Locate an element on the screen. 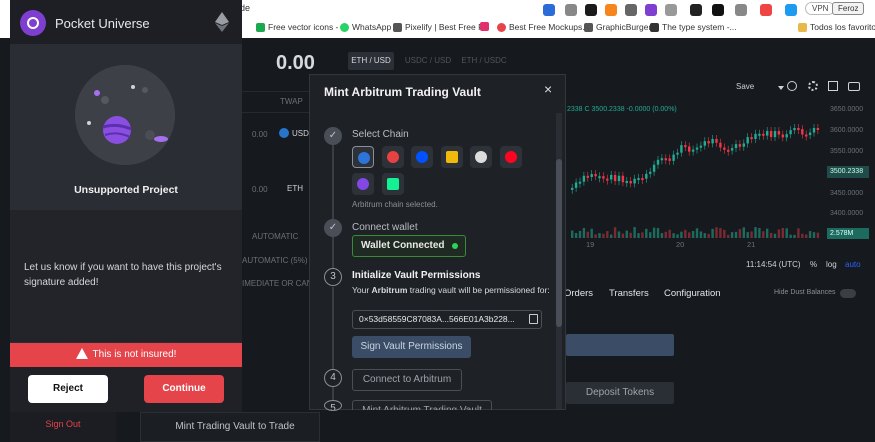 This screenshot has width=875, height=442. loading-button is located at coordinates (620, 345).